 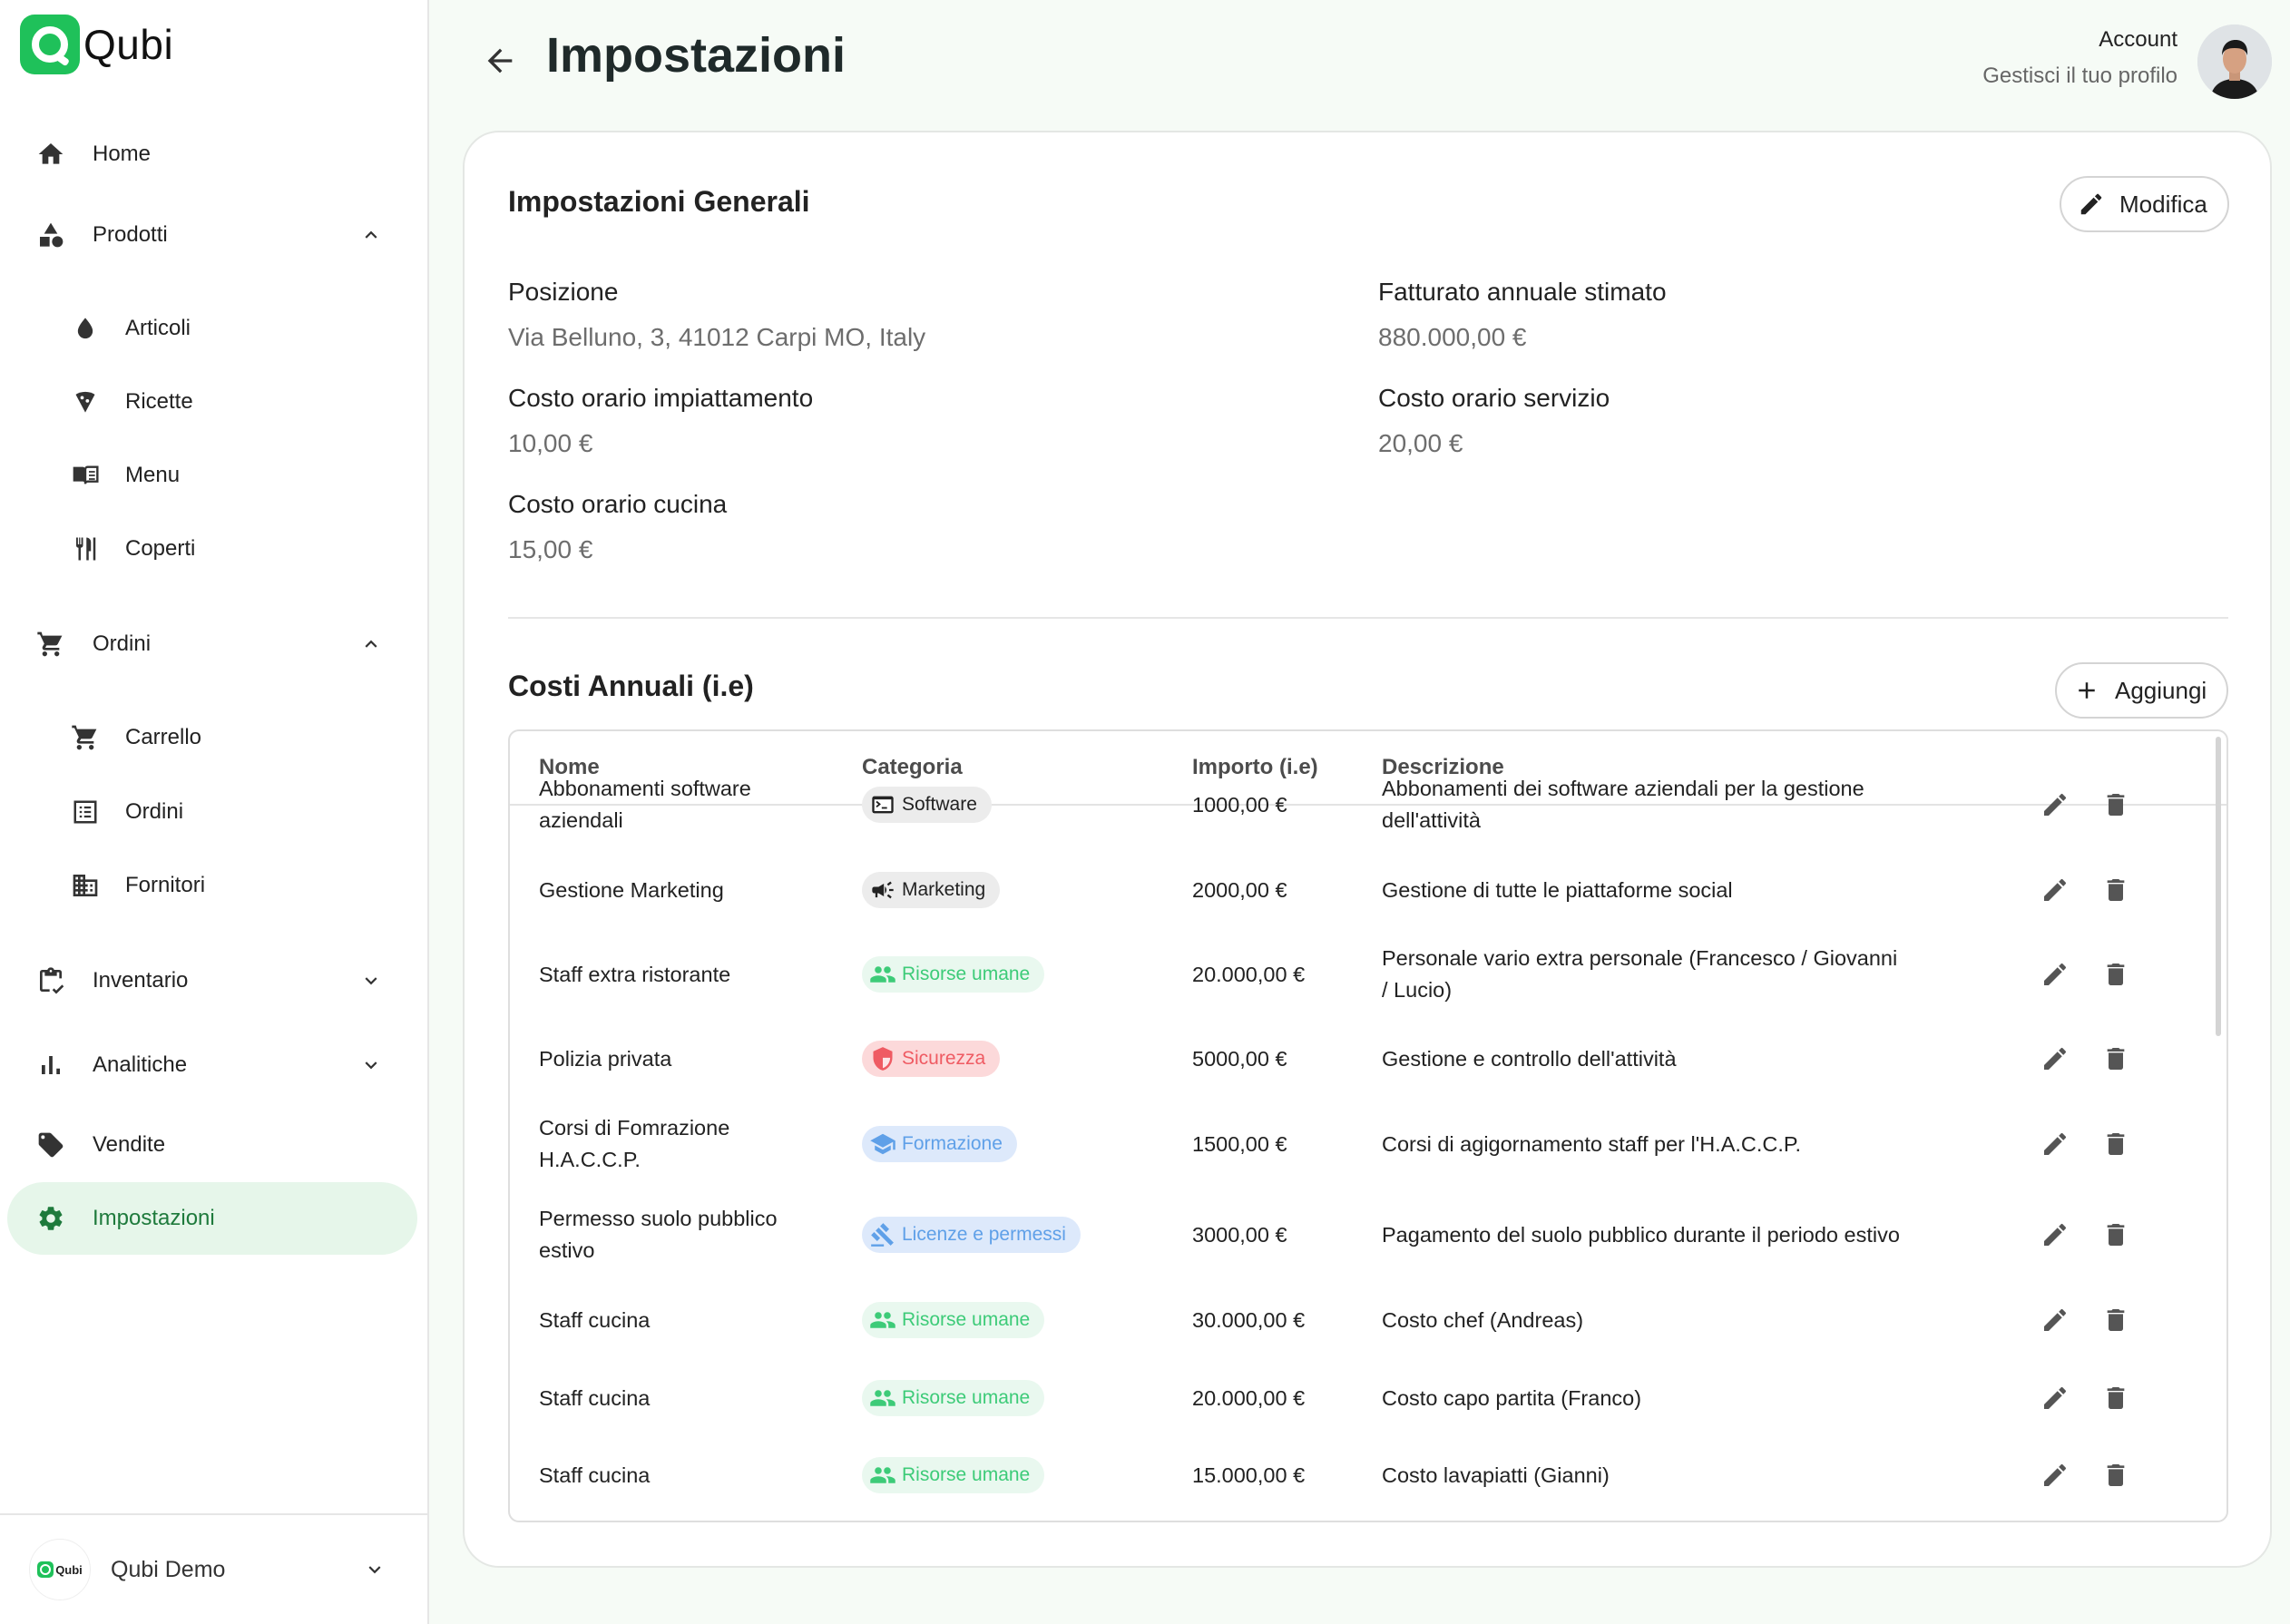 What do you see at coordinates (631, 889) in the screenshot?
I see `cost-name: Gestione Marketing` at bounding box center [631, 889].